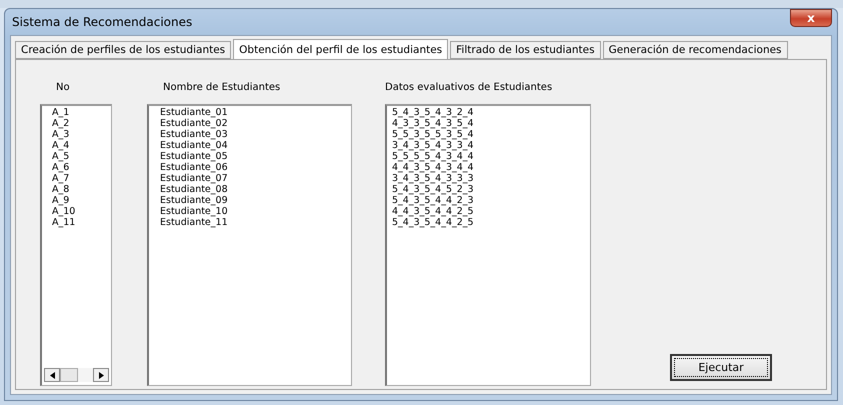 This screenshot has width=843, height=405. I want to click on tab: Generación de recomendaciones, so click(695, 50).